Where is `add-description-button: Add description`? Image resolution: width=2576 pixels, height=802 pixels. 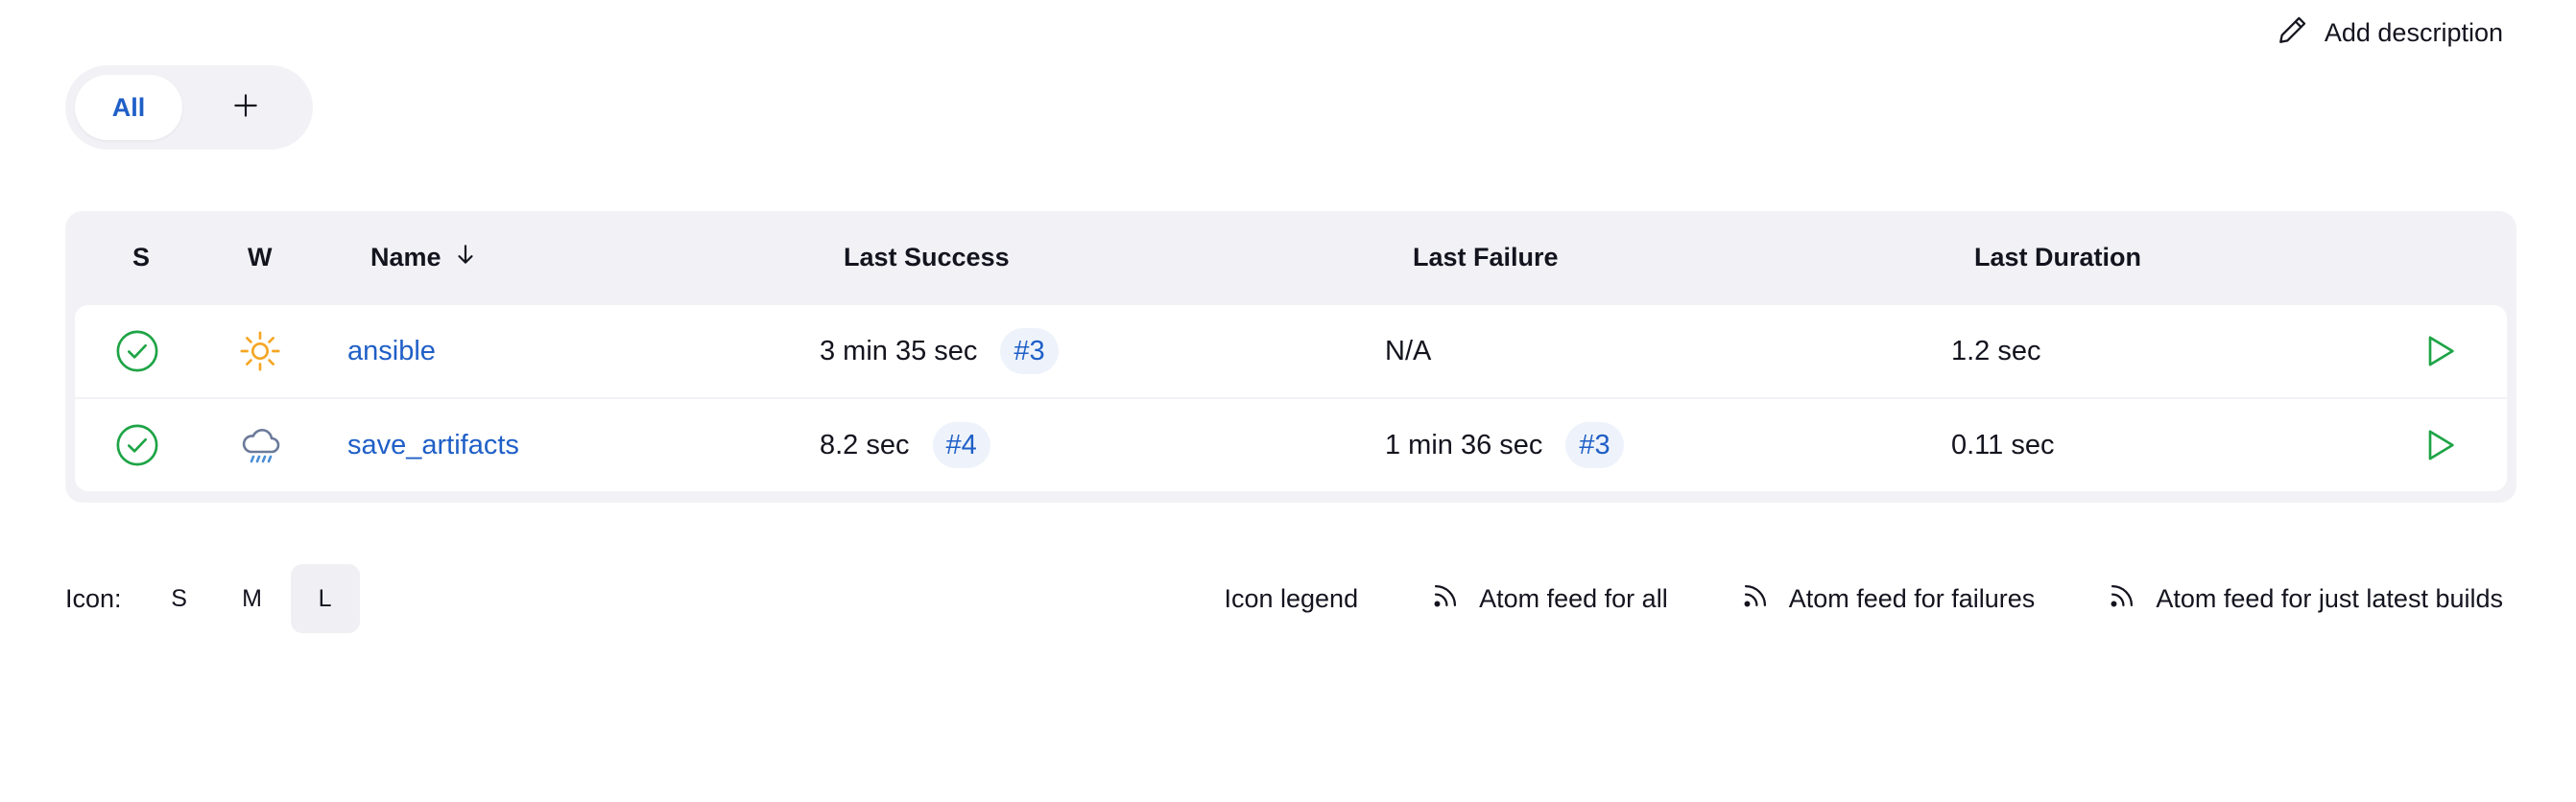
add-description-button: Add description is located at coordinates (2390, 33).